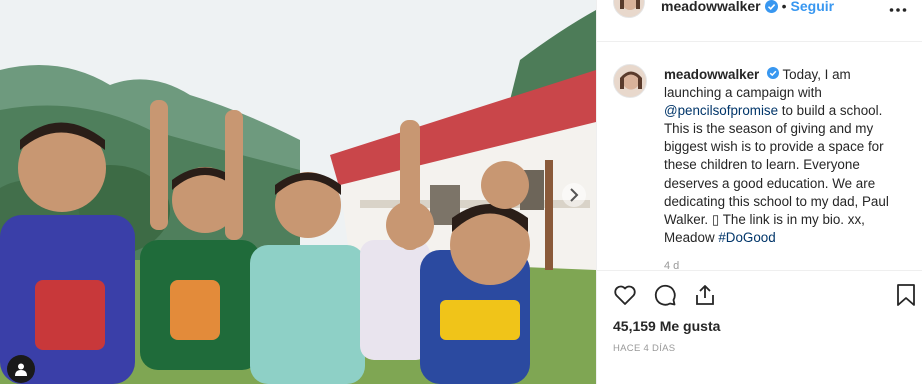  I want to click on avatar, so click(629, 9).